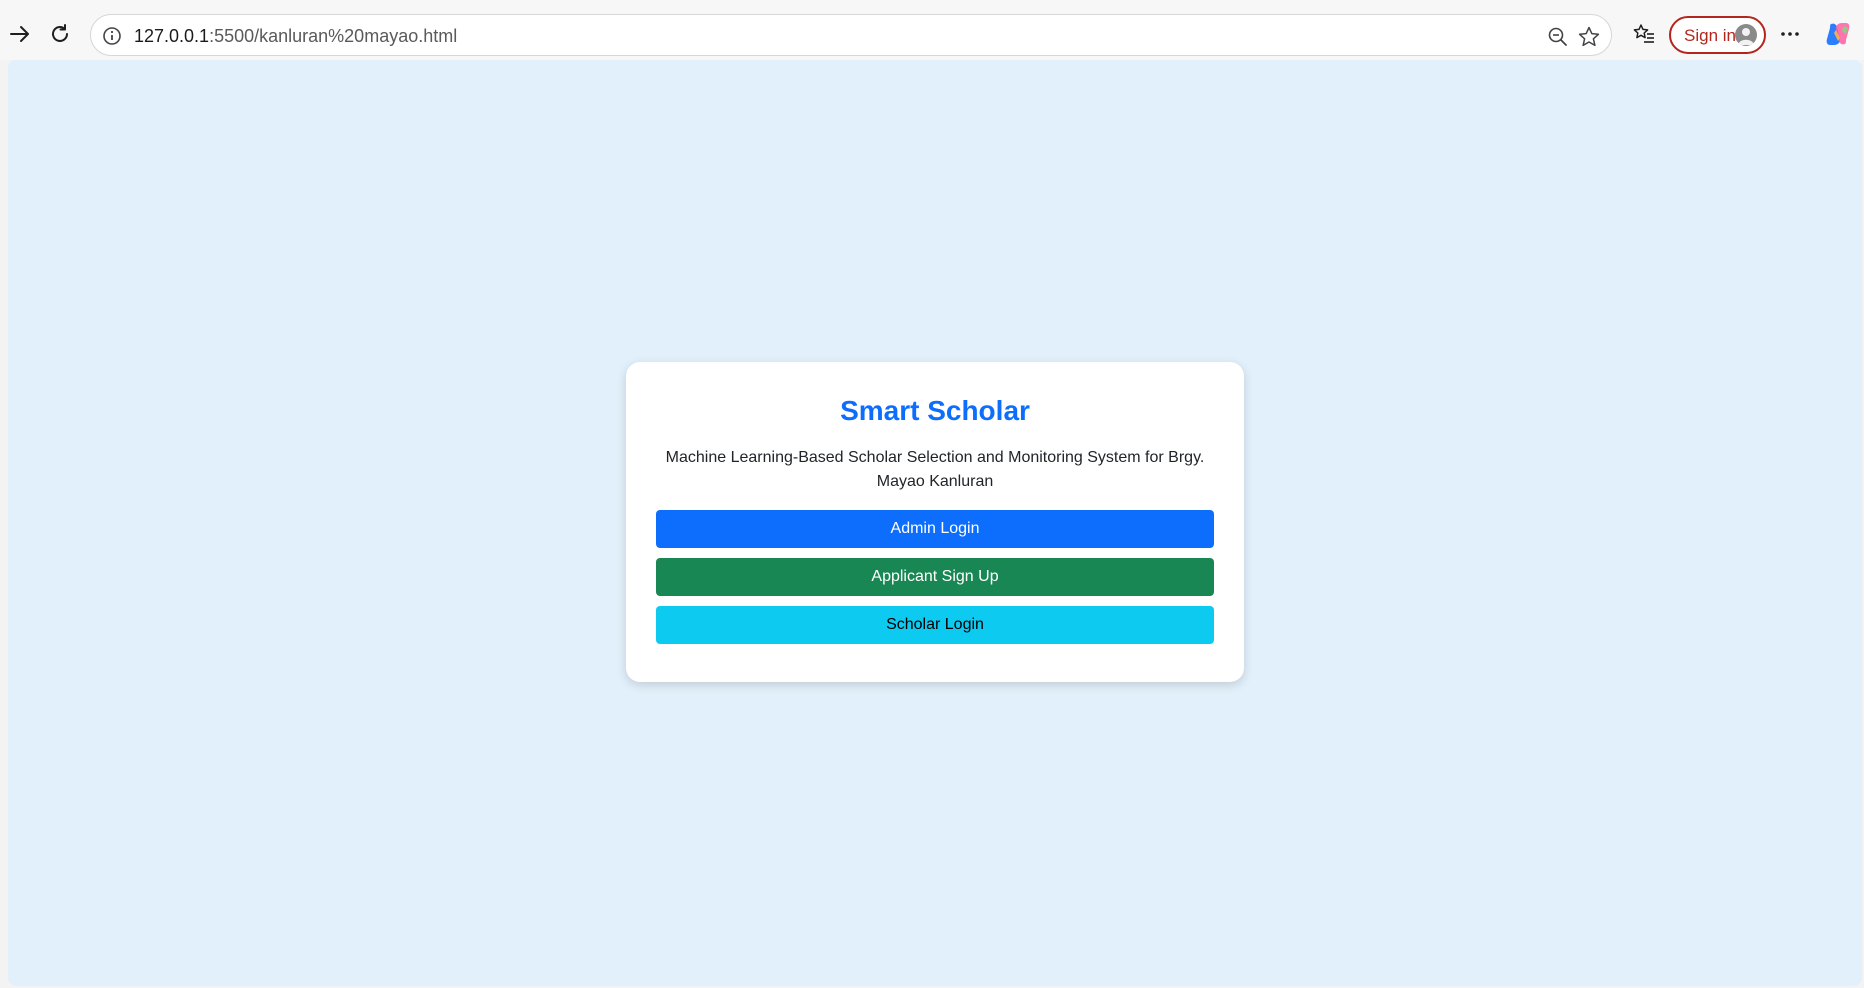  Describe the element at coordinates (935, 625) in the screenshot. I see `scholar-login-button: Scholar Login` at that location.